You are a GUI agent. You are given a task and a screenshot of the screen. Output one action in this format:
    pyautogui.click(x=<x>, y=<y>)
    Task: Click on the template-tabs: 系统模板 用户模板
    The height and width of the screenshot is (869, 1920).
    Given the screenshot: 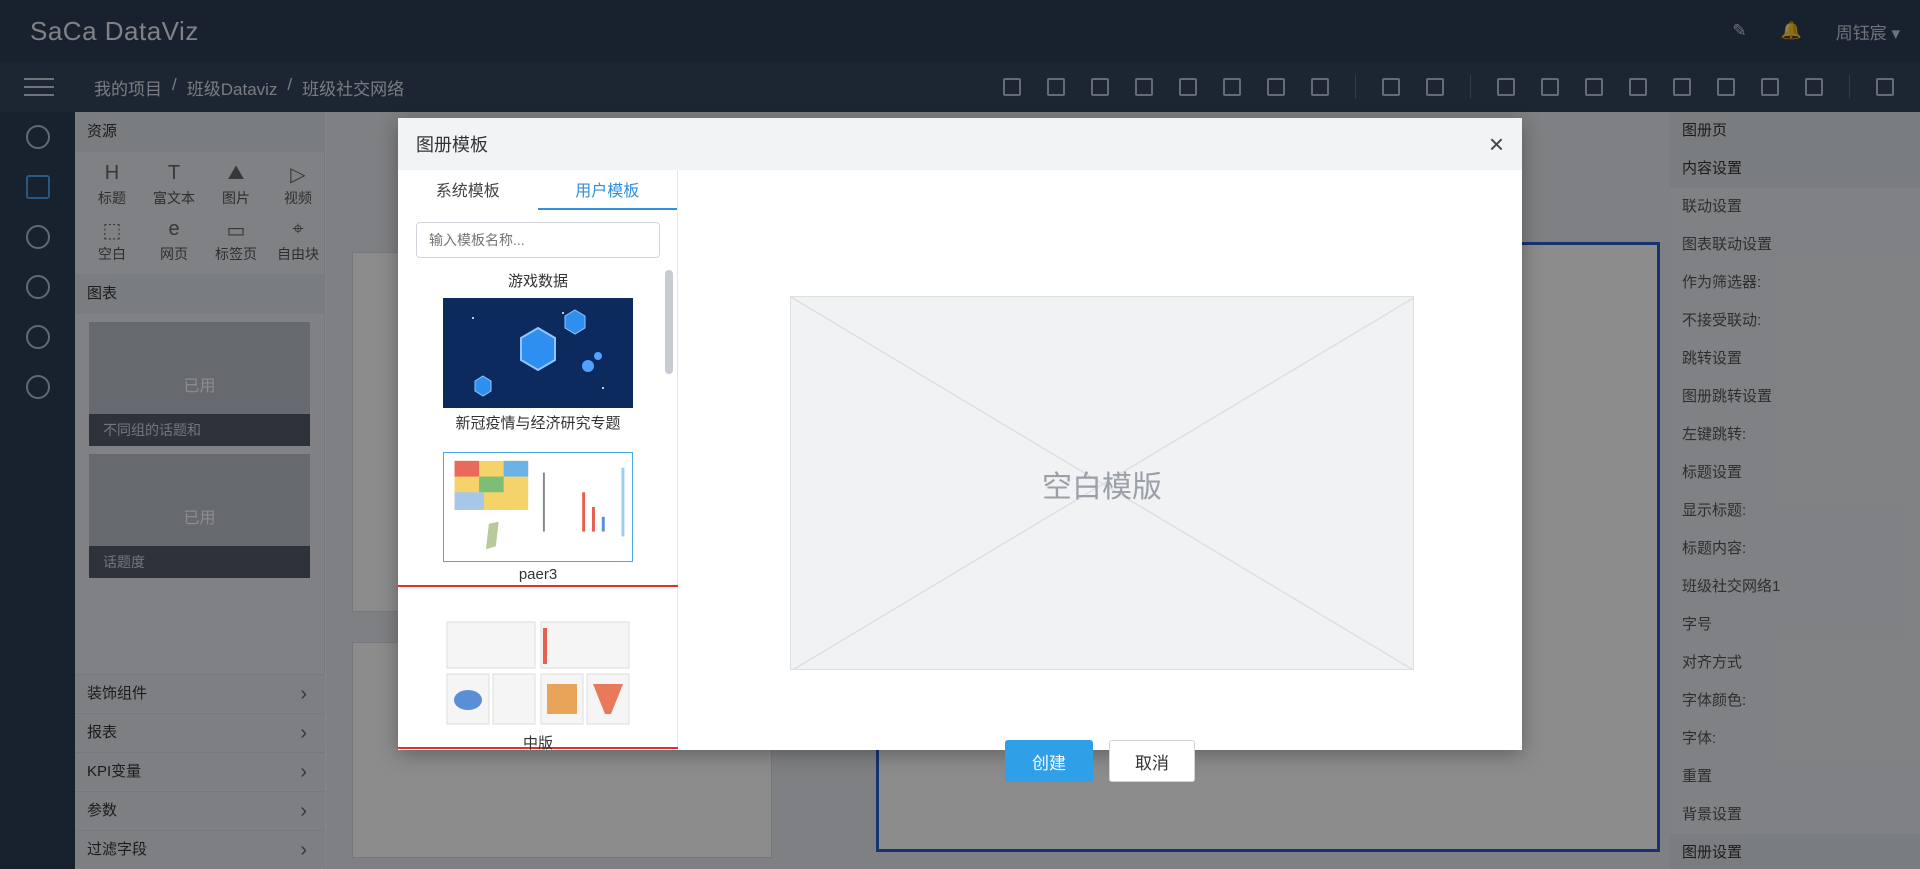 What is the action you would take?
    pyautogui.click(x=537, y=192)
    